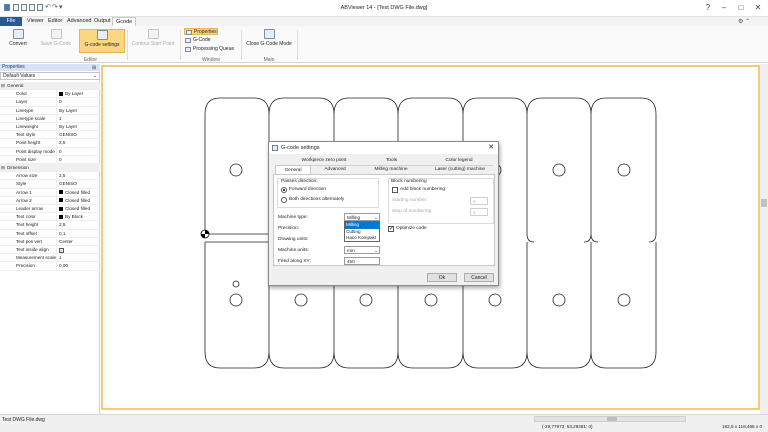 This screenshot has width=768, height=432. I want to click on optimize-code-label: Optimize code, so click(411, 228).